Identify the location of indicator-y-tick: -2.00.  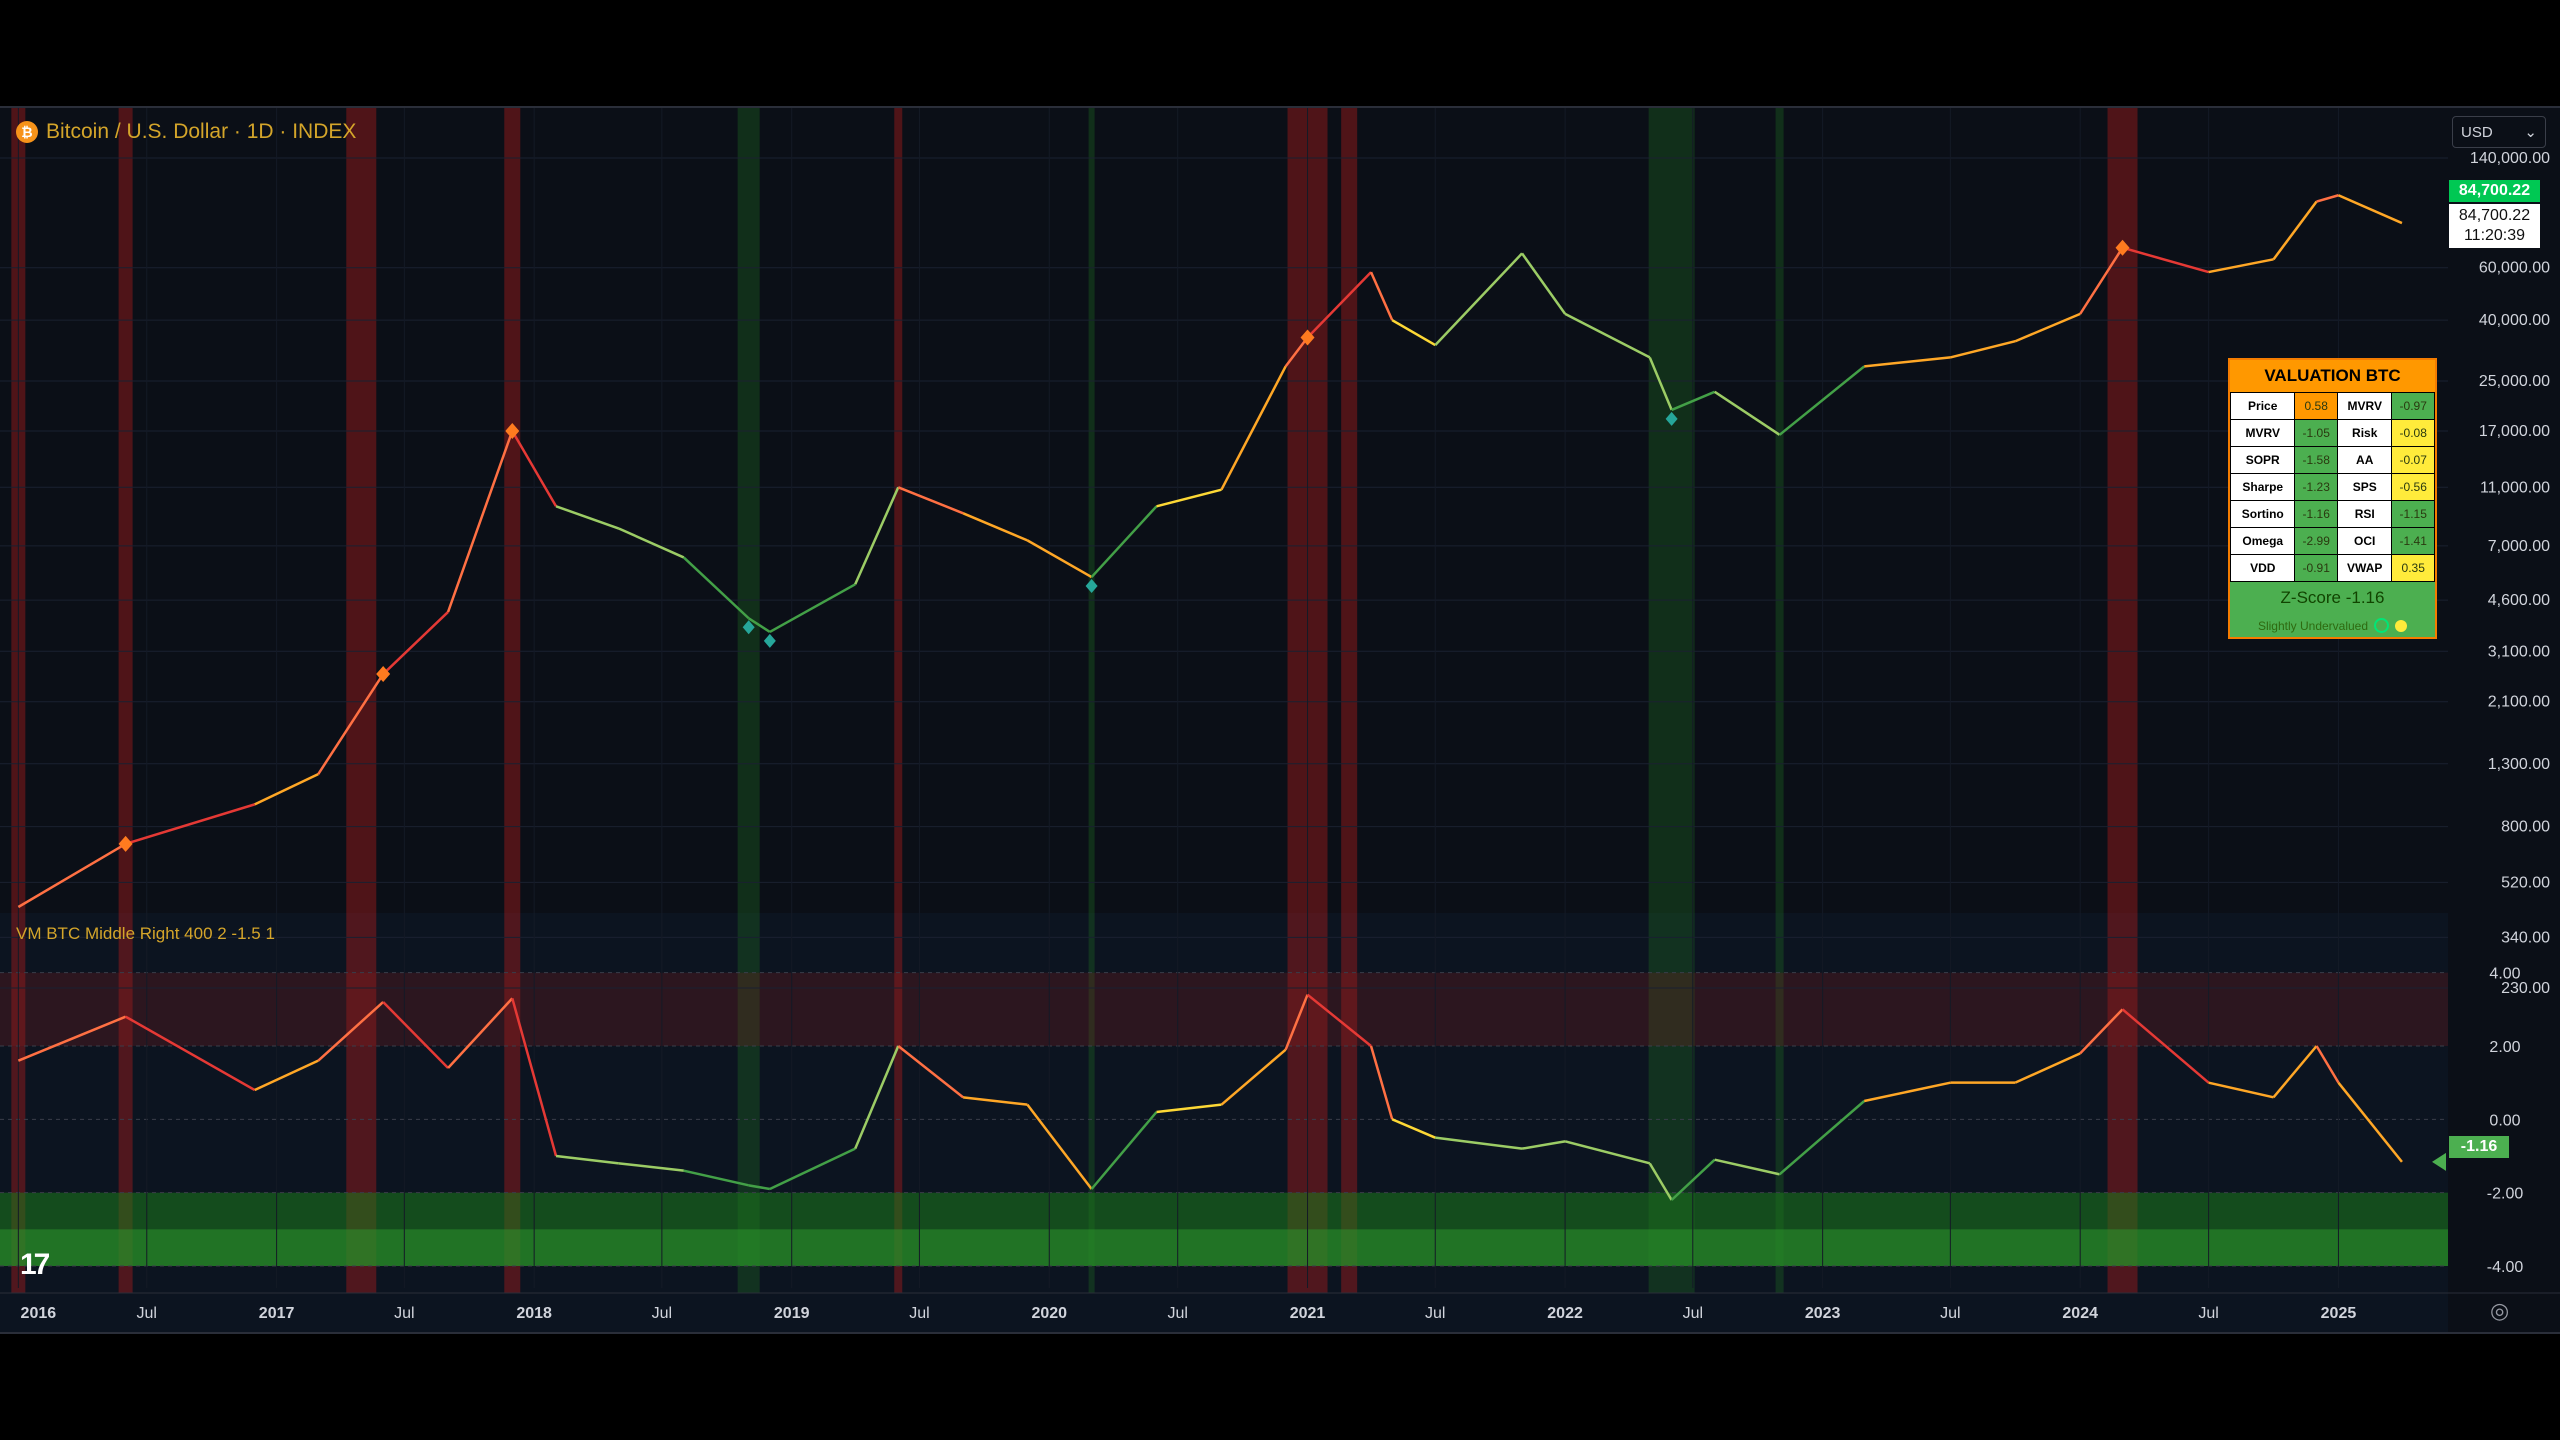
(2505, 1194).